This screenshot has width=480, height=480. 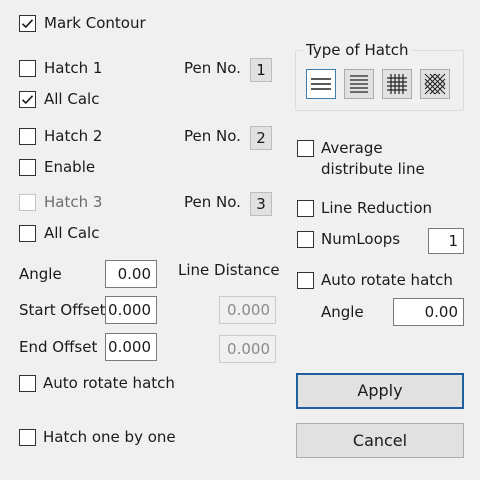 I want to click on hatch-type-horizontal-button, so click(x=321, y=84).